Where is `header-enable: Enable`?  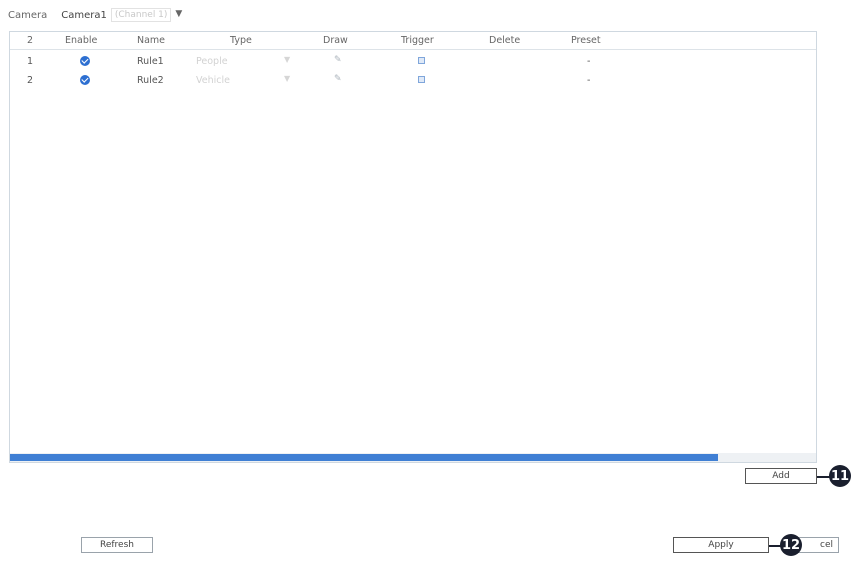
header-enable: Enable is located at coordinates (81, 40).